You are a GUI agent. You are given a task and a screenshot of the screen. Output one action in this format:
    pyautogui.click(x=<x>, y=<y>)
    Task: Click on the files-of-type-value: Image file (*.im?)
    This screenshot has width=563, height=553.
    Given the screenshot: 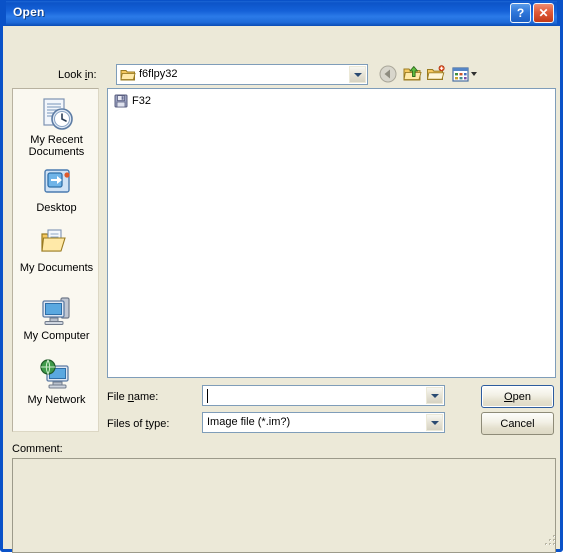 What is the action you would take?
    pyautogui.click(x=249, y=422)
    